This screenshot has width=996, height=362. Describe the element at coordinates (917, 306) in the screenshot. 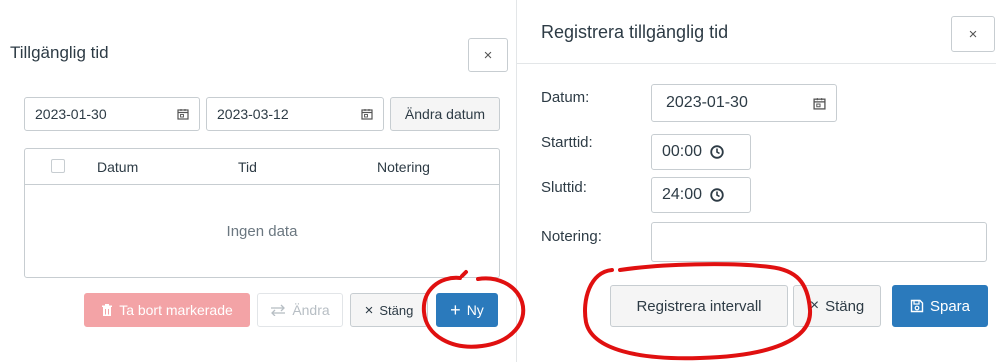

I see `save-icon` at that location.